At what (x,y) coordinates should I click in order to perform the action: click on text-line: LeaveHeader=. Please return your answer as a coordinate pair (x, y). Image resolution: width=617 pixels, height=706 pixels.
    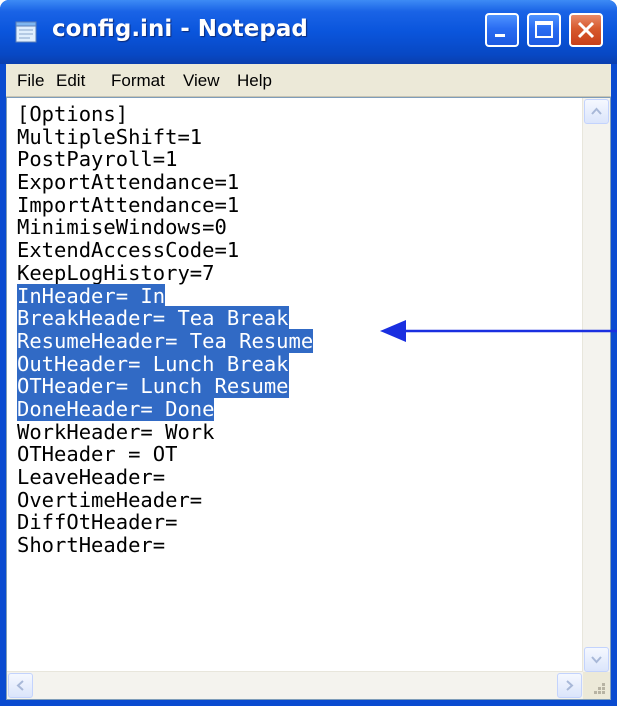
    Looking at the image, I should click on (299, 477).